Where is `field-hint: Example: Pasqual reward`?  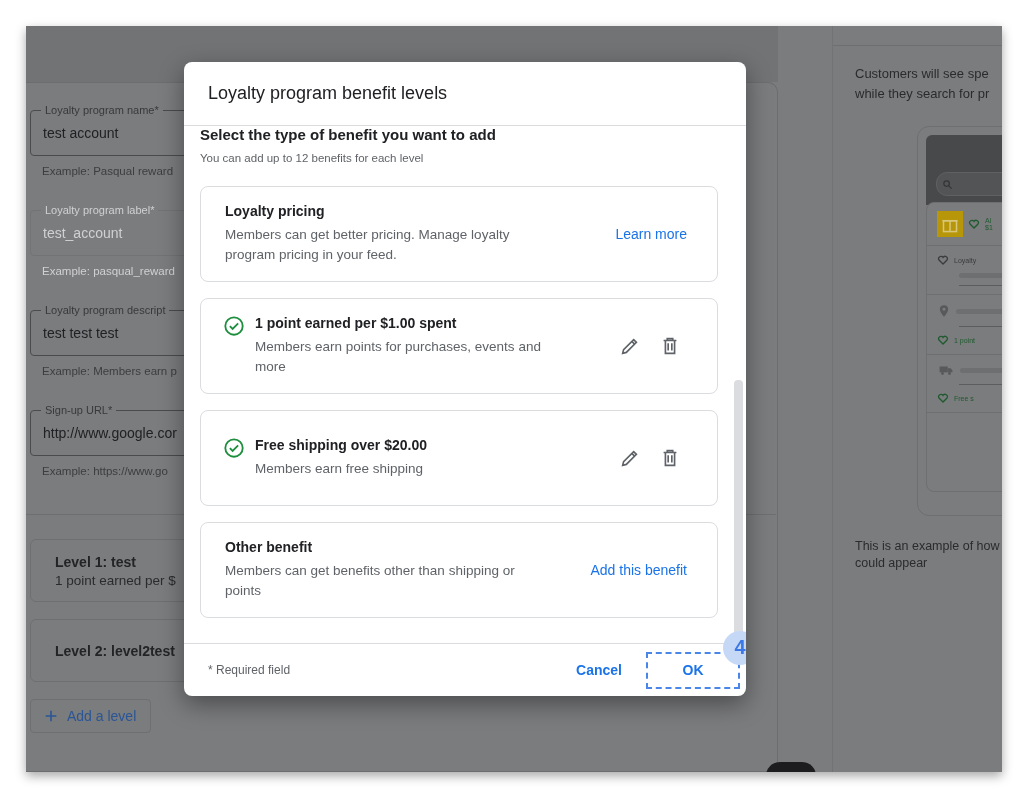
field-hint: Example: Pasqual reward is located at coordinates (108, 171).